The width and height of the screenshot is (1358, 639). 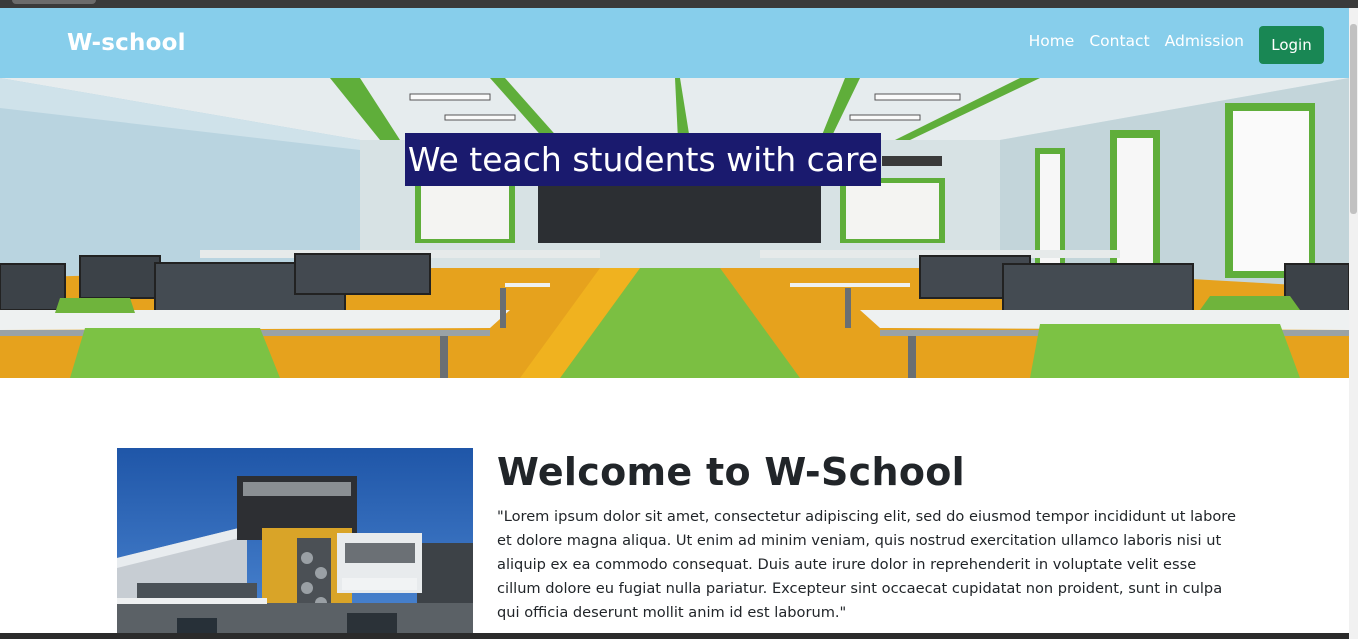 I want to click on welcome-title: Welcome to W-School, so click(x=731, y=472).